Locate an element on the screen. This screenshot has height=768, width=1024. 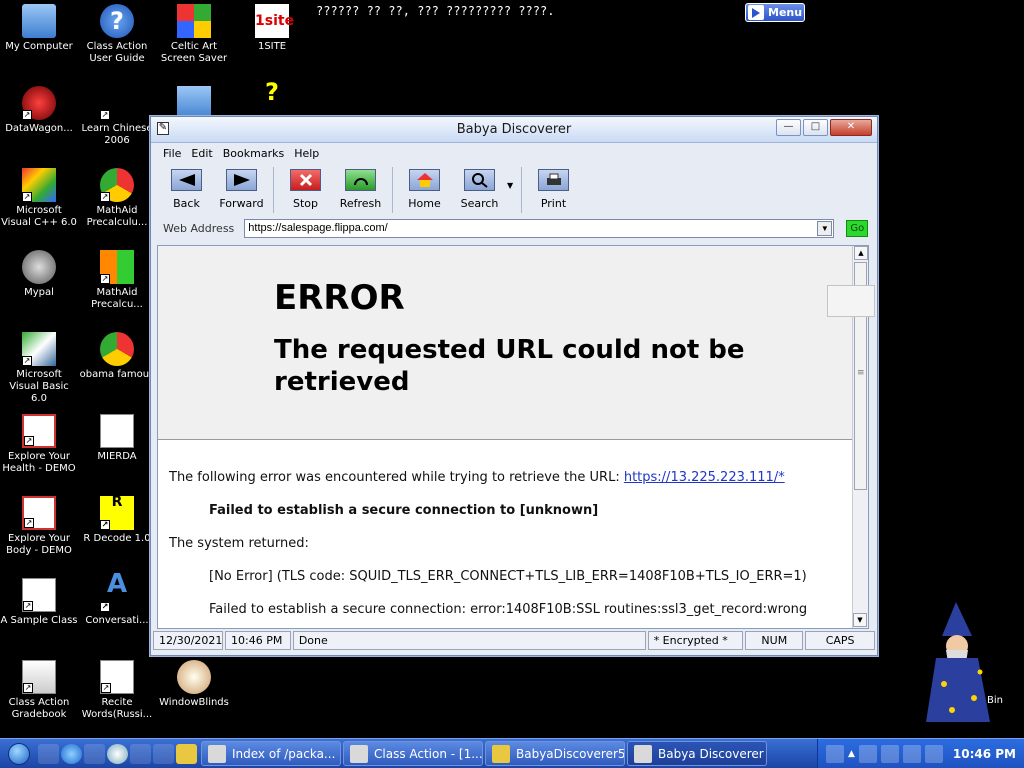
title-bar: ✎ Babya Discoverer — □ ✕ is located at coordinates (514, 130).